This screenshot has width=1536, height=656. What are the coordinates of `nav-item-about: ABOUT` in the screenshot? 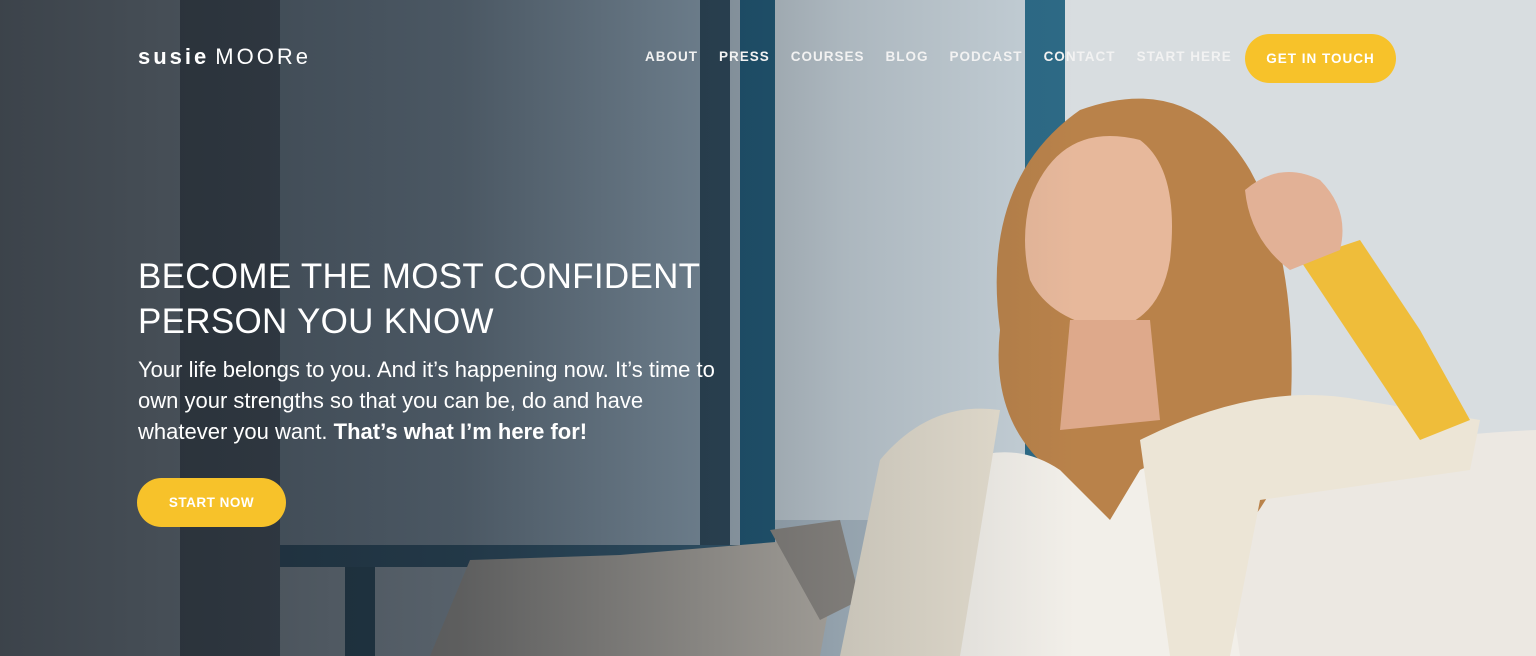 It's located at (671, 56).